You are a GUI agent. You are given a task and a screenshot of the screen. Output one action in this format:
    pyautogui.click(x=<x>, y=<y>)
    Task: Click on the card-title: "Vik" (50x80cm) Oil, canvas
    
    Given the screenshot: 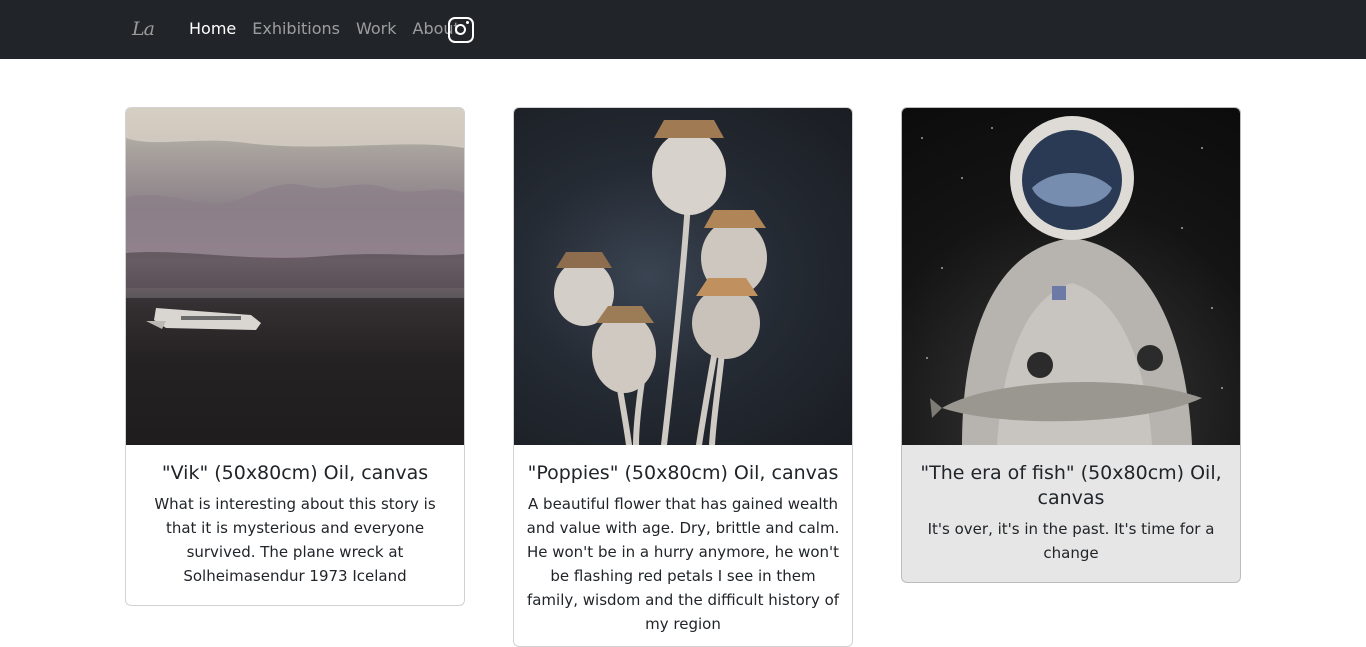 What is the action you would take?
    pyautogui.click(x=295, y=473)
    